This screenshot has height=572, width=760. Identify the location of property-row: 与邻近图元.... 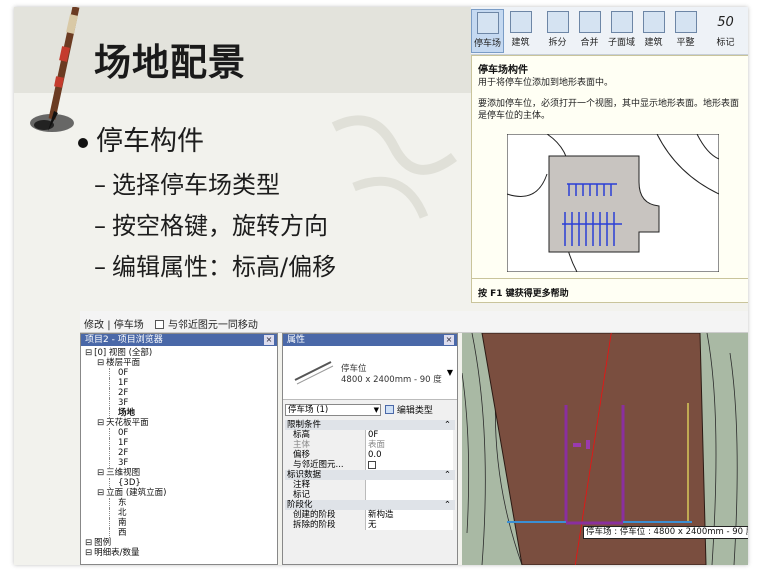
(370, 465).